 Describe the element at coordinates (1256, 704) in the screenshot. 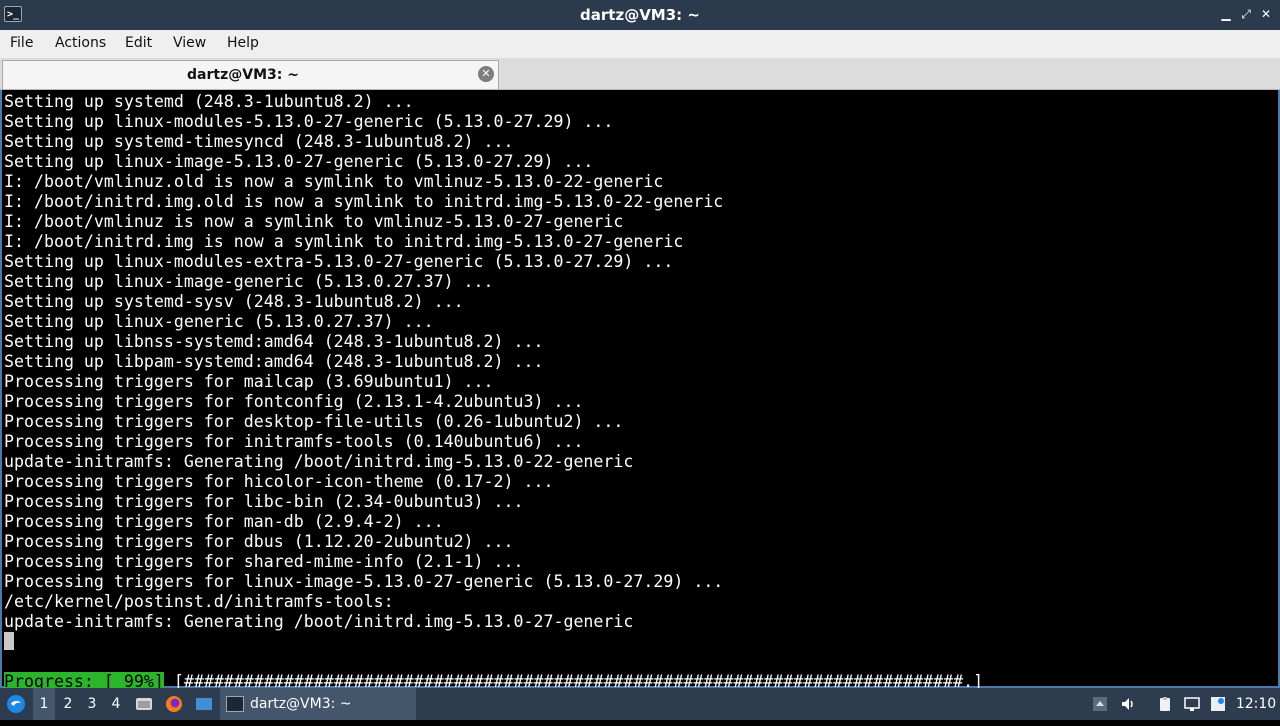

I see `clock: 12:10` at that location.